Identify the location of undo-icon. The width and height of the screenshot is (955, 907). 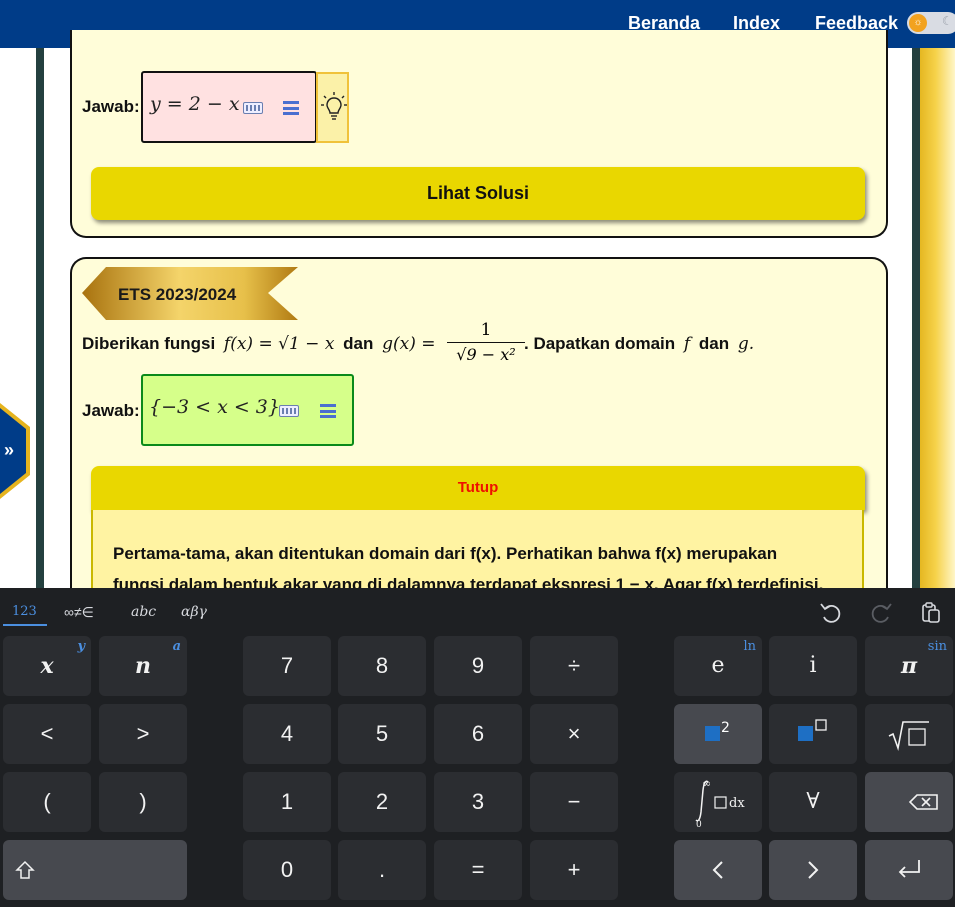
(831, 613).